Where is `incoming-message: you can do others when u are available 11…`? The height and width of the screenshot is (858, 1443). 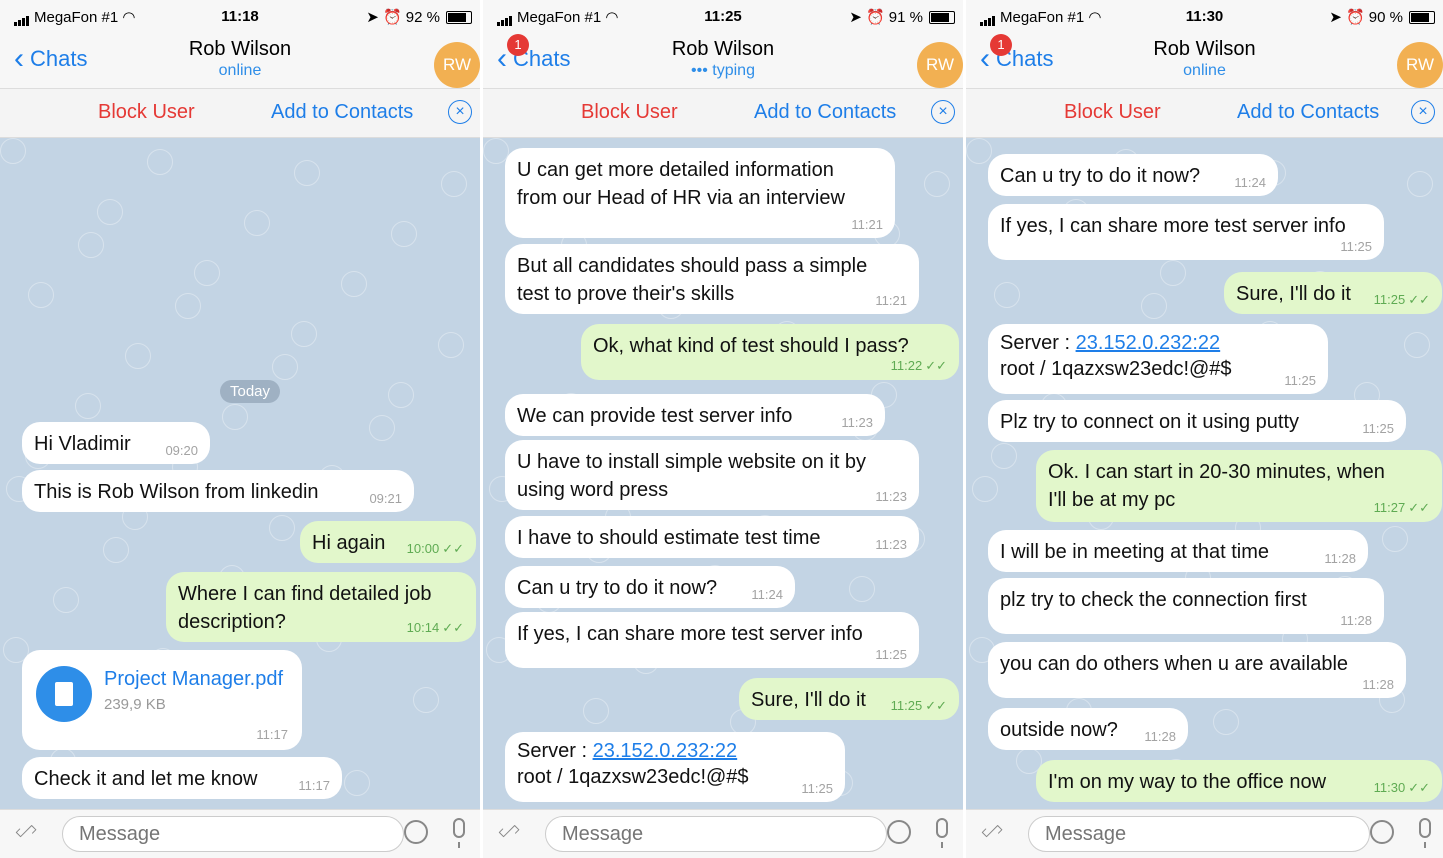
incoming-message: you can do others when u are available 11… is located at coordinates (1197, 670).